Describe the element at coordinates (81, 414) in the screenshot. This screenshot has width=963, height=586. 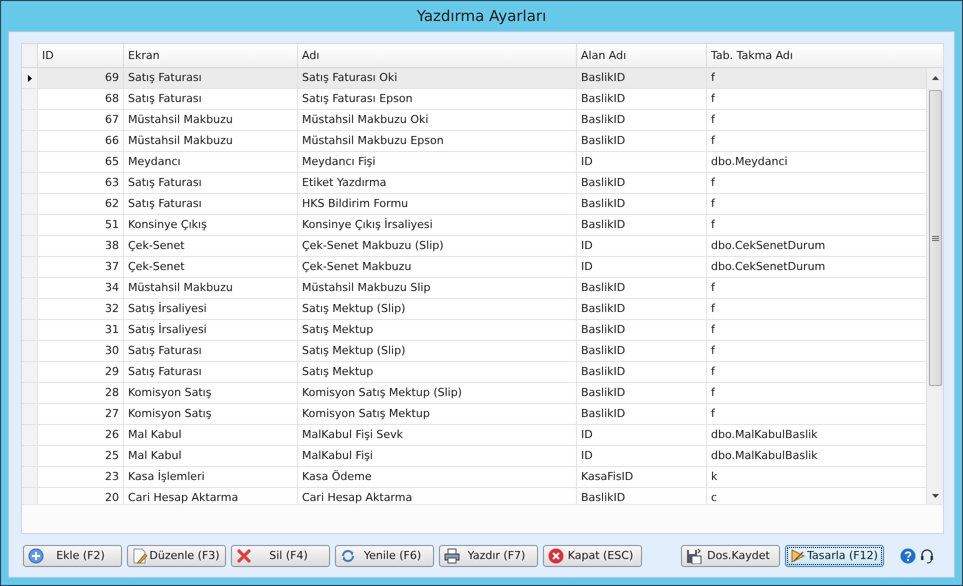
I see `table-cell: 27` at that location.